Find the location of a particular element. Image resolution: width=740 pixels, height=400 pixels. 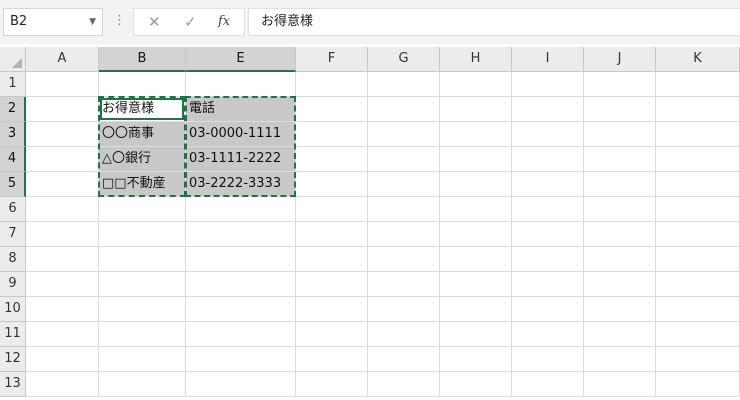

row-header-2: 2 is located at coordinates (13, 109).